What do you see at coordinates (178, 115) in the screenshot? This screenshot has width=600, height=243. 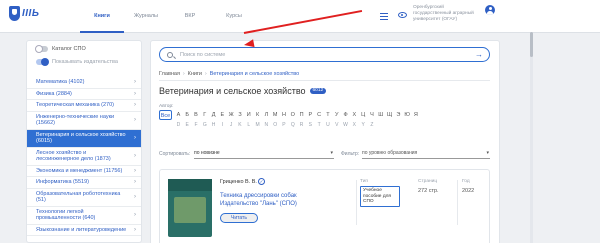 I see `alphabet-letter: А` at bounding box center [178, 115].